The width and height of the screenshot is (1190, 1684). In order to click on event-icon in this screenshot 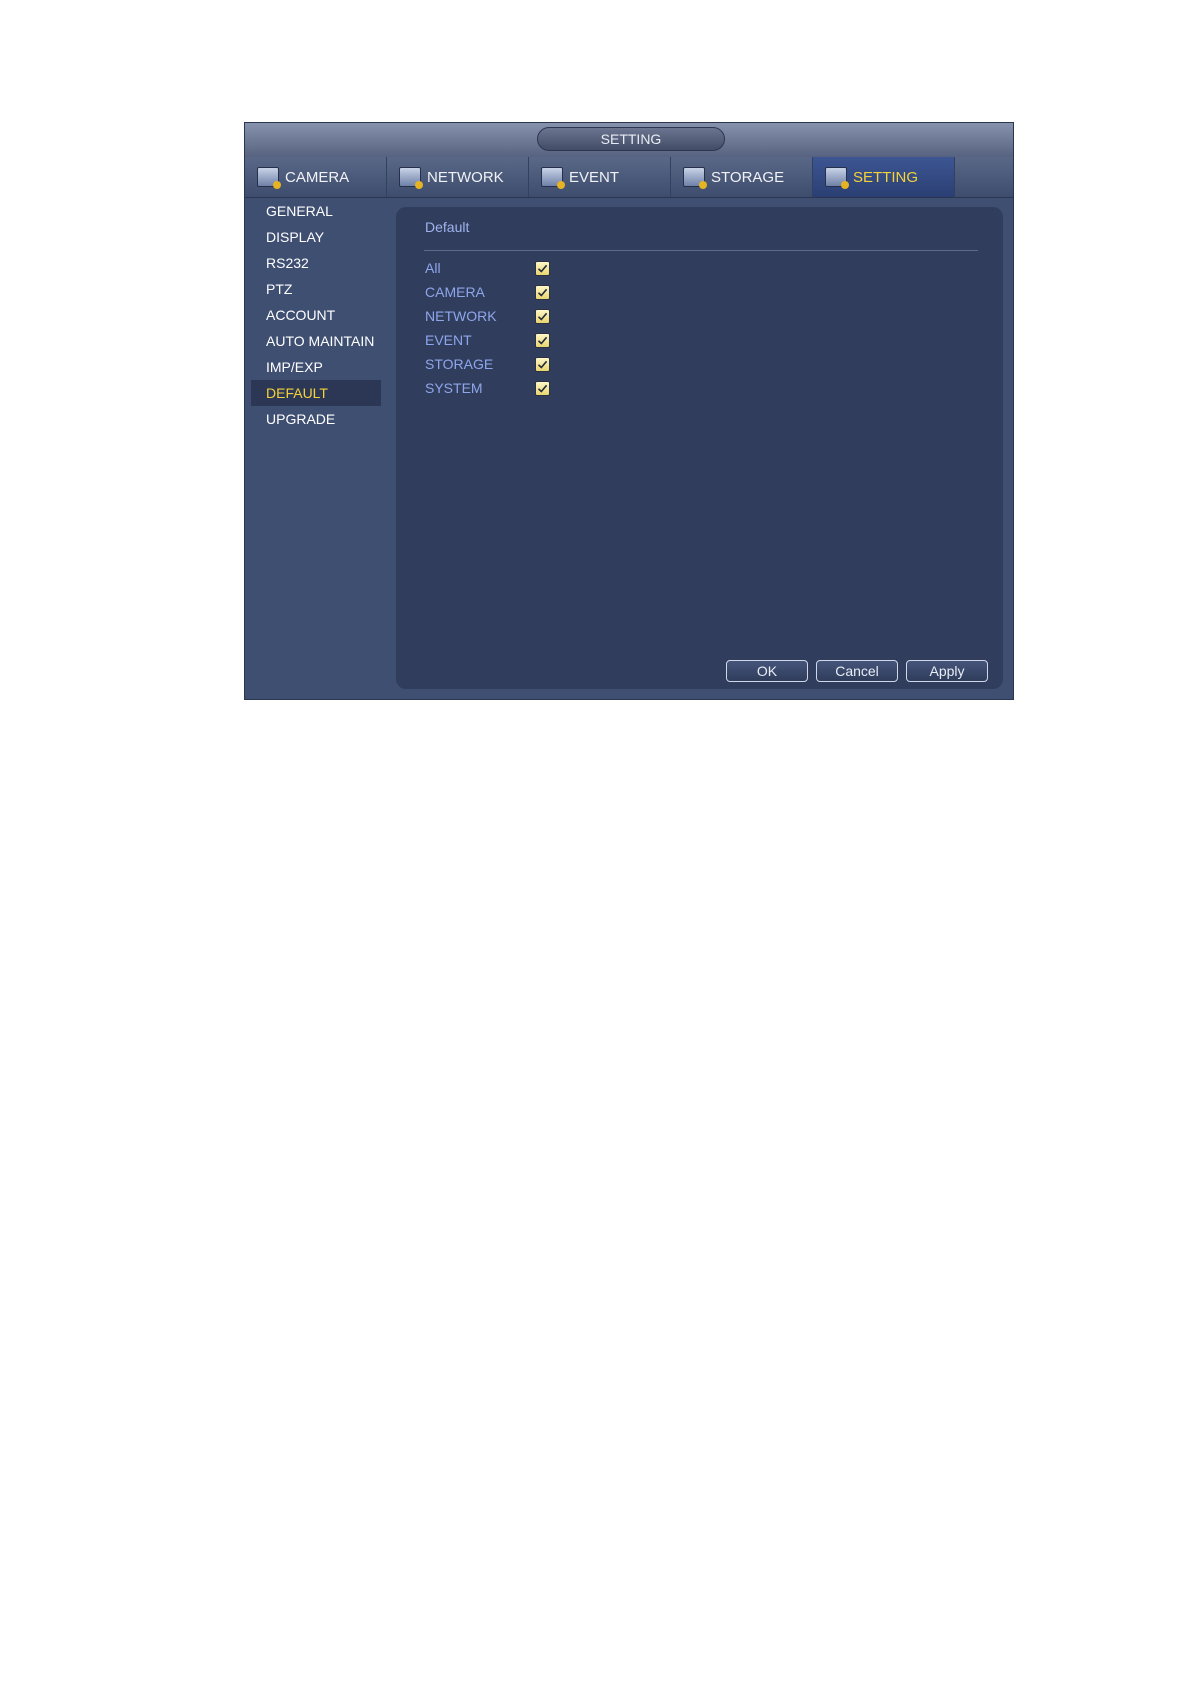, I will do `click(553, 178)`.